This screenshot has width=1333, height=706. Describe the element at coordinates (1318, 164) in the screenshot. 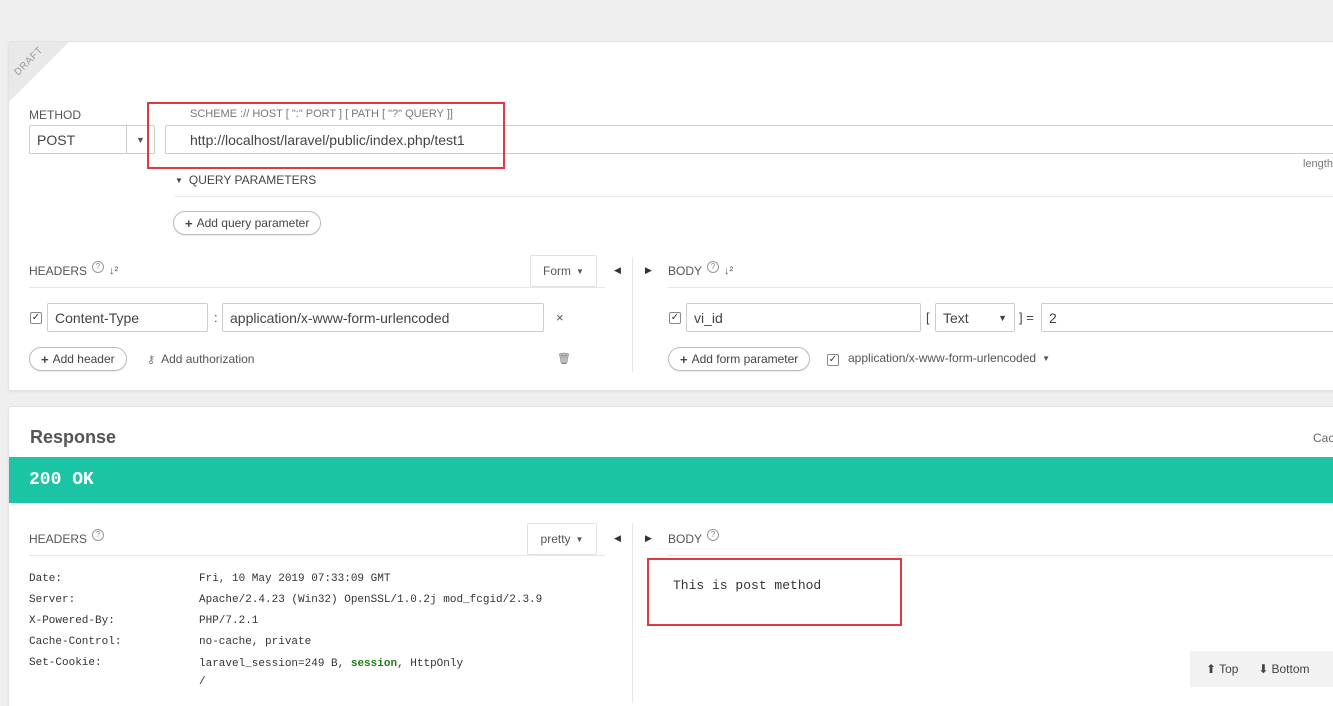

I see `url-length-label: length` at that location.